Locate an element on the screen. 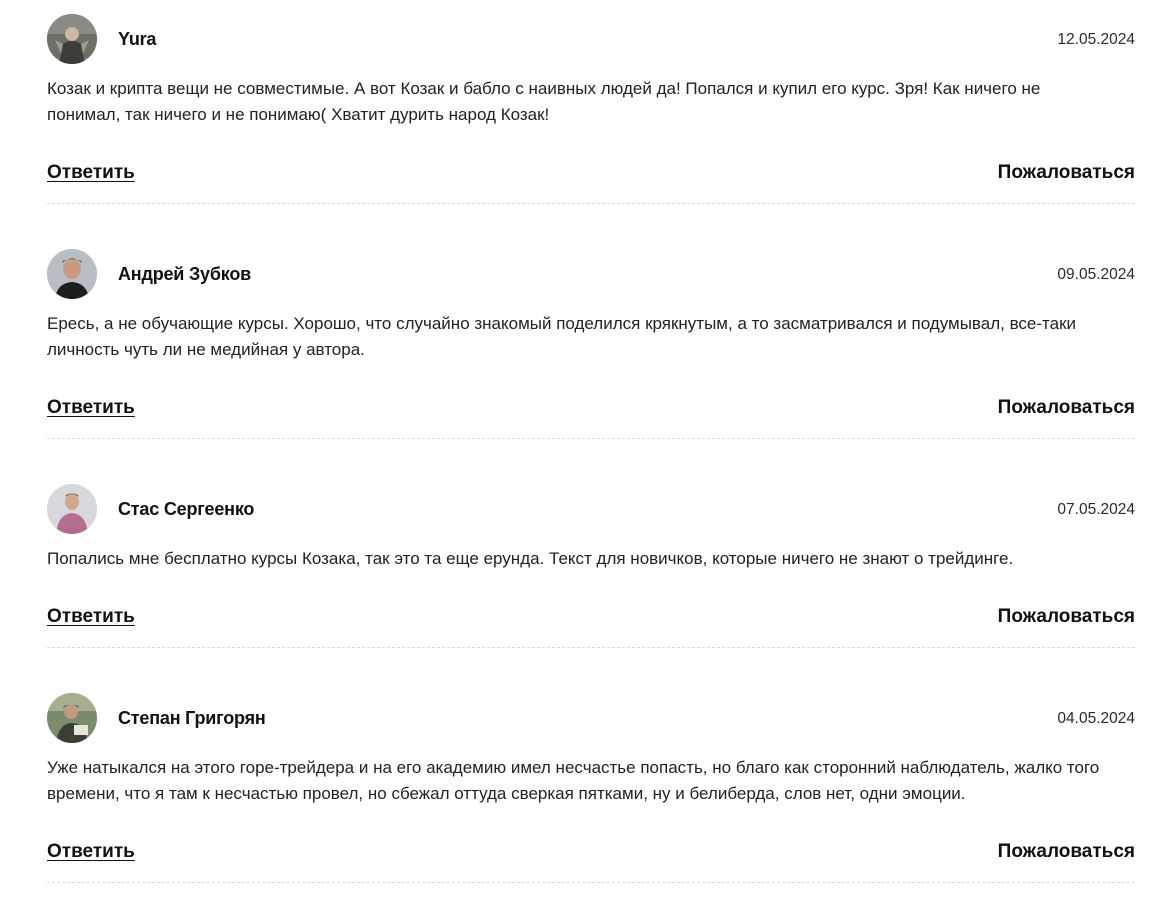 This screenshot has height=916, width=1156. comment-date: 12.05.2024 is located at coordinates (1096, 39).